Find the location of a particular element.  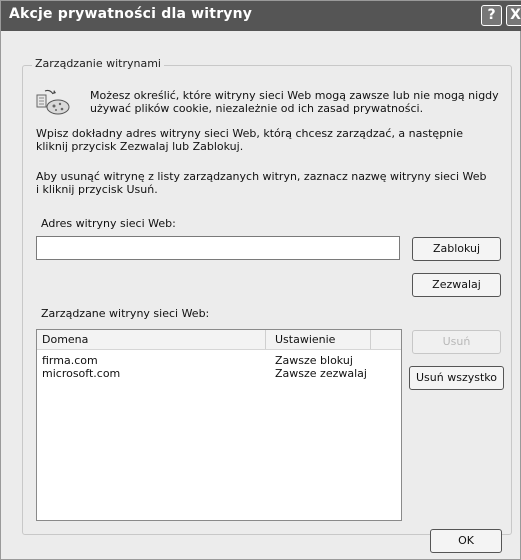

column-header-domain: Domena is located at coordinates (151, 339).